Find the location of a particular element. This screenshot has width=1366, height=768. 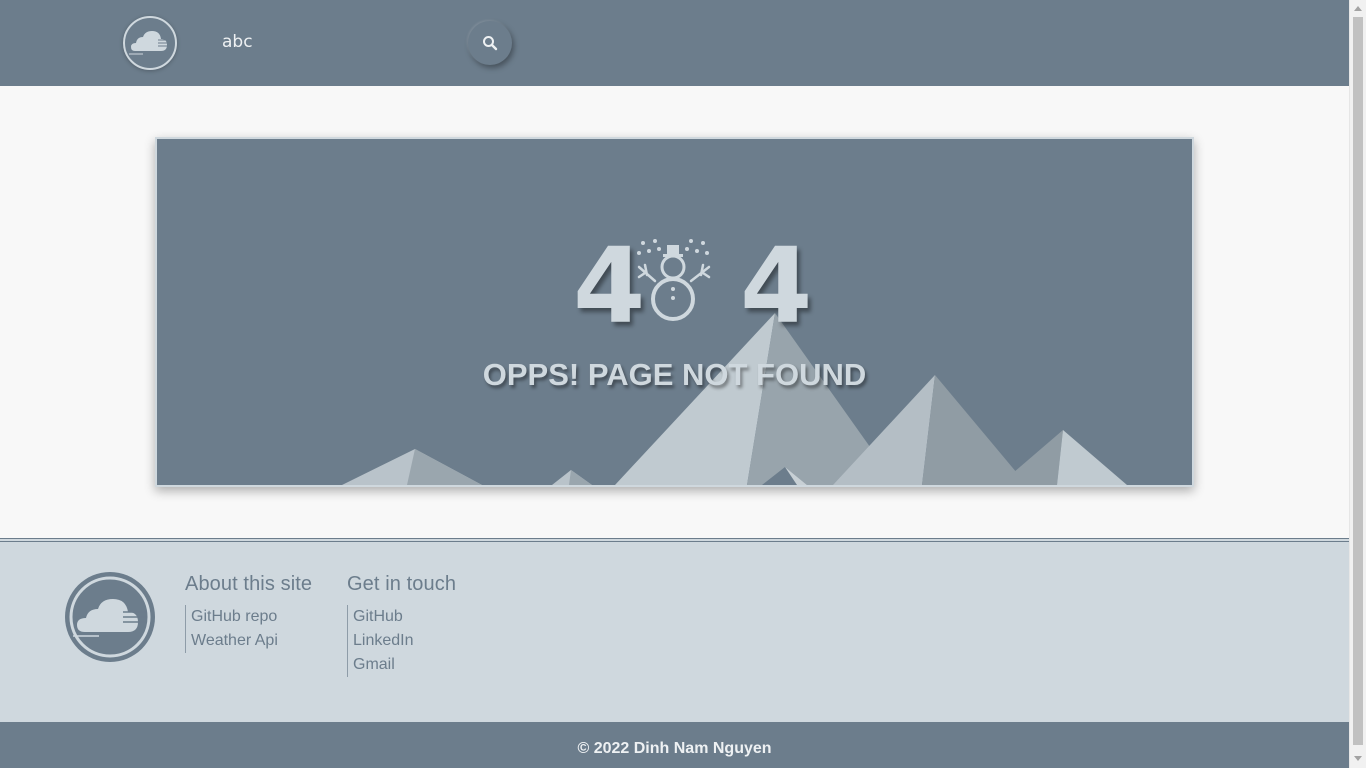

footer-contact-links: GitHub LinkedIn Gmail is located at coordinates (401, 641).